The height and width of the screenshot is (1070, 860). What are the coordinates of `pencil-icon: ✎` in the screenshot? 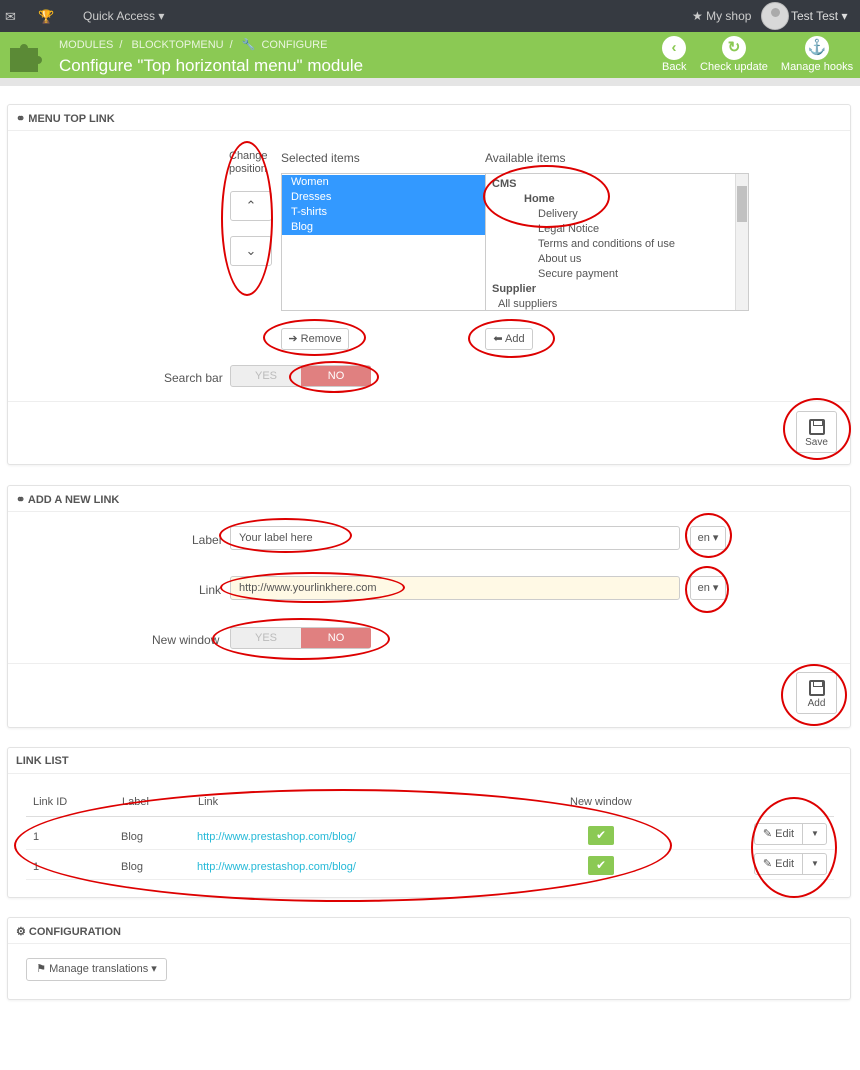 It's located at (767, 864).